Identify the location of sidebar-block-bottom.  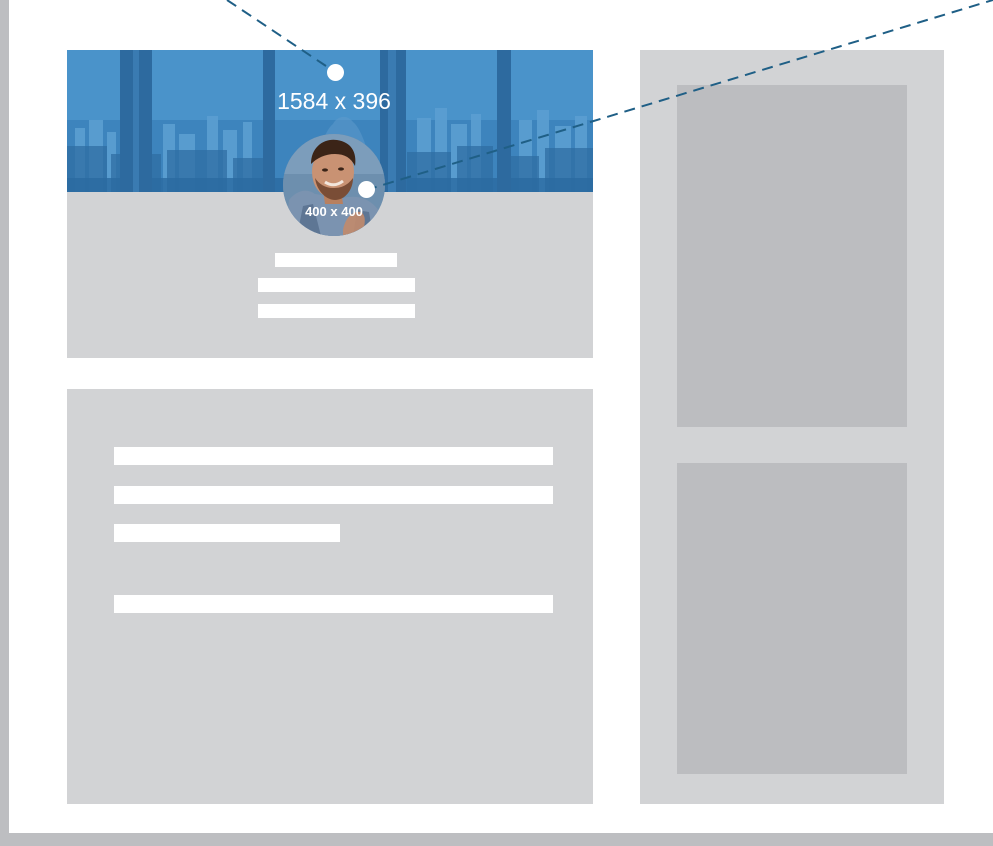
(792, 618).